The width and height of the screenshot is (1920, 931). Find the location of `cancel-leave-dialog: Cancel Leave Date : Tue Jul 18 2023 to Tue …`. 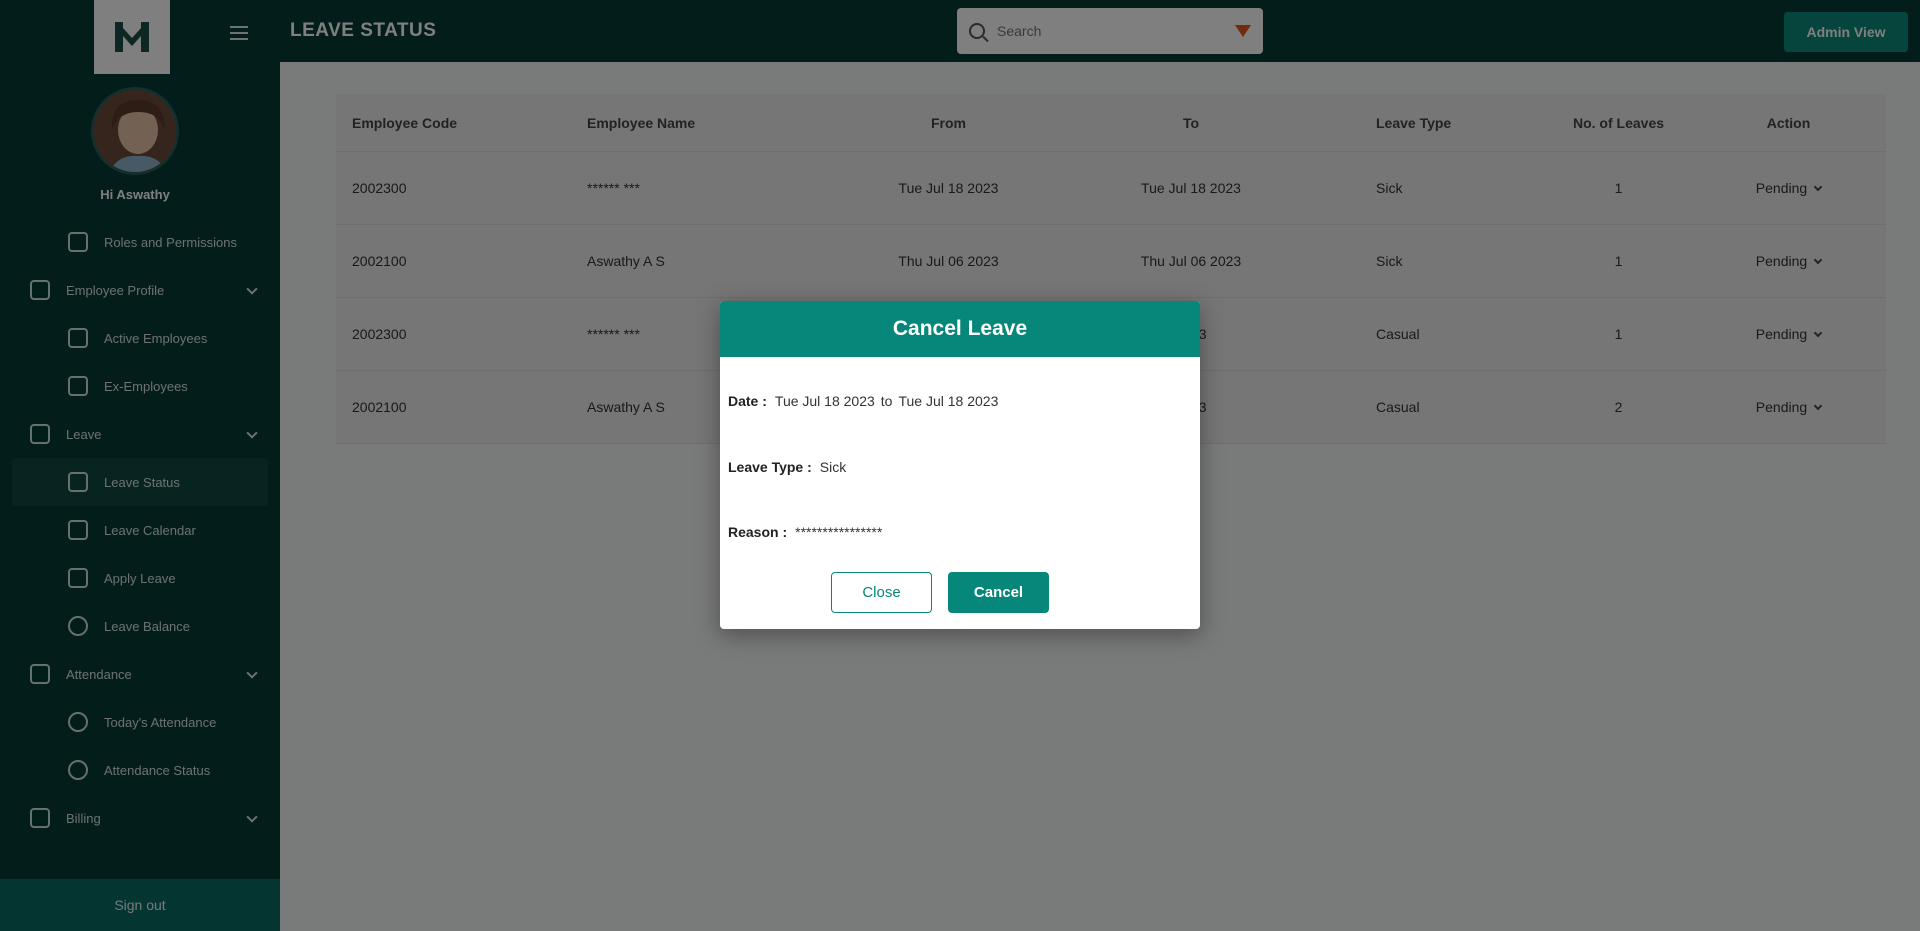

cancel-leave-dialog: Cancel Leave Date : Tue Jul 18 2023 to Tue … is located at coordinates (960, 465).